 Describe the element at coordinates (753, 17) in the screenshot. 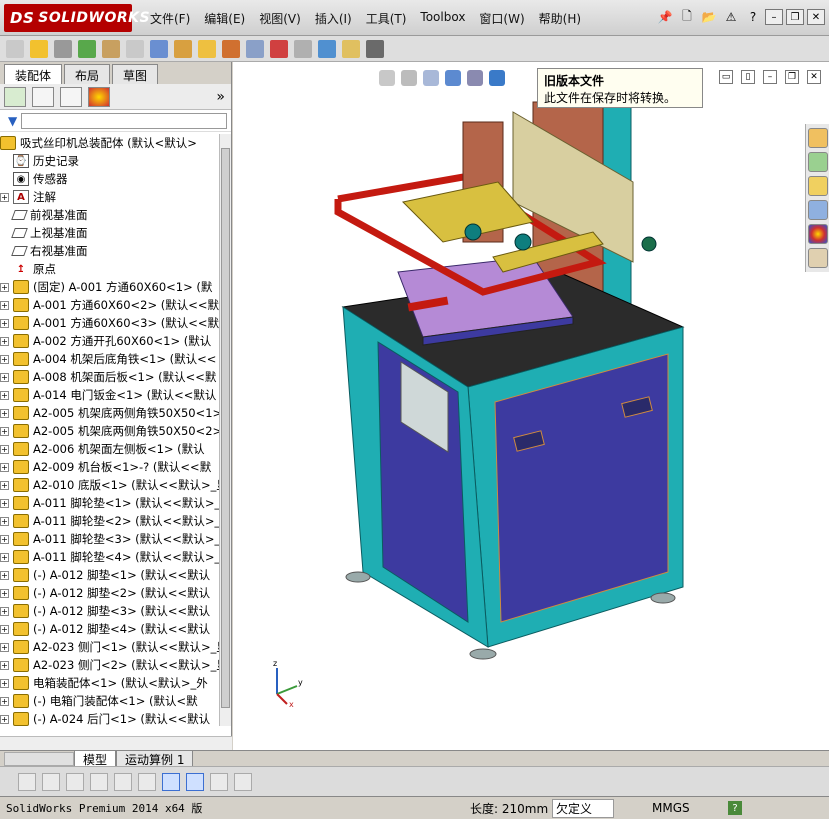

I see `help-icon: ?` at that location.